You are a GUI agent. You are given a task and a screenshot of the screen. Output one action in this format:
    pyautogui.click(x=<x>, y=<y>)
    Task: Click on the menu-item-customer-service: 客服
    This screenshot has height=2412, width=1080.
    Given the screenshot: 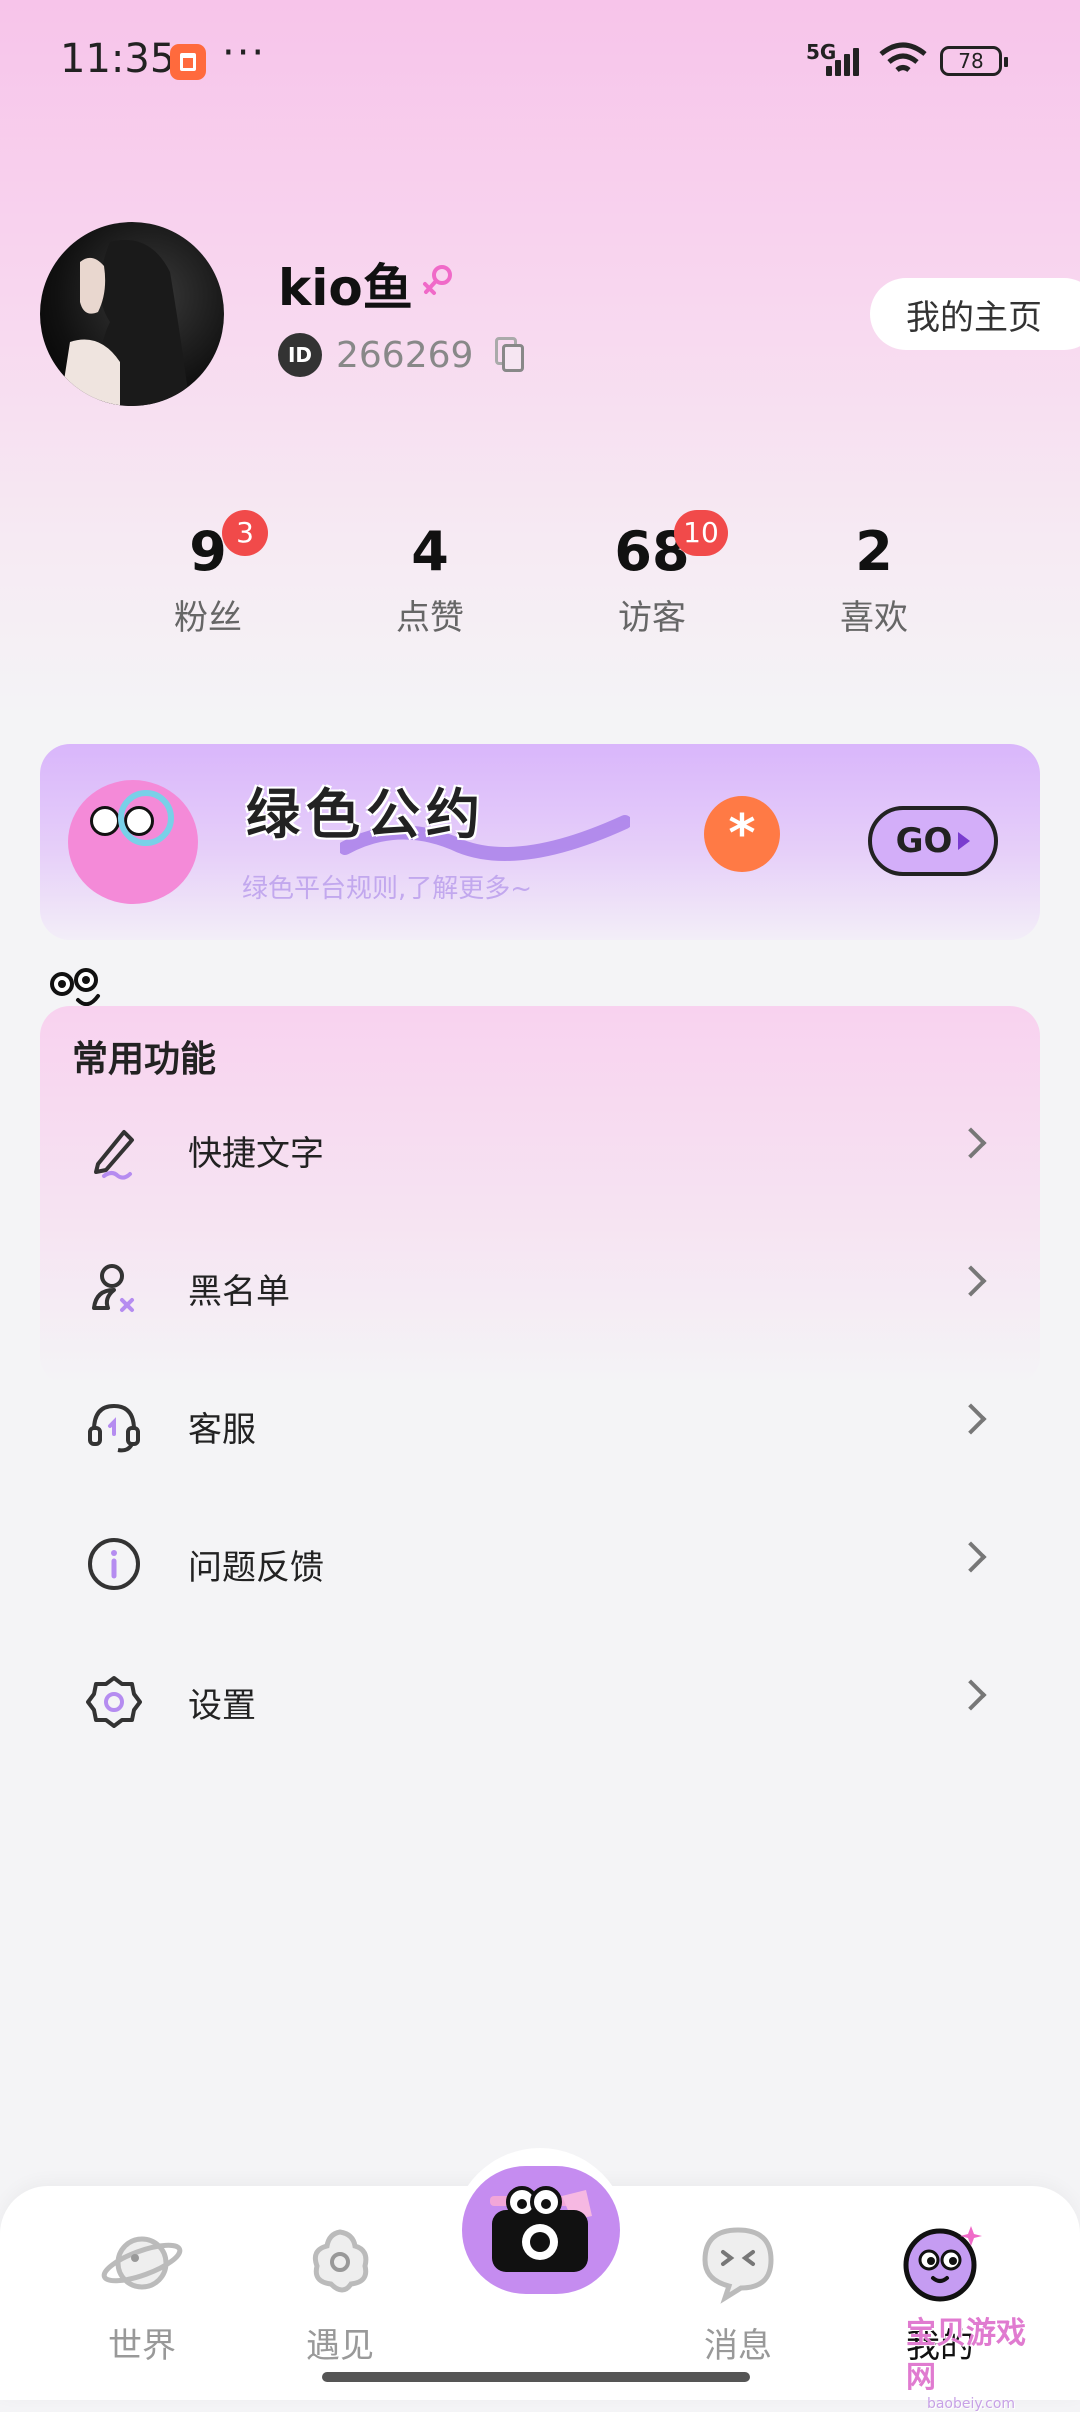 What is the action you would take?
    pyautogui.click(x=540, y=1426)
    